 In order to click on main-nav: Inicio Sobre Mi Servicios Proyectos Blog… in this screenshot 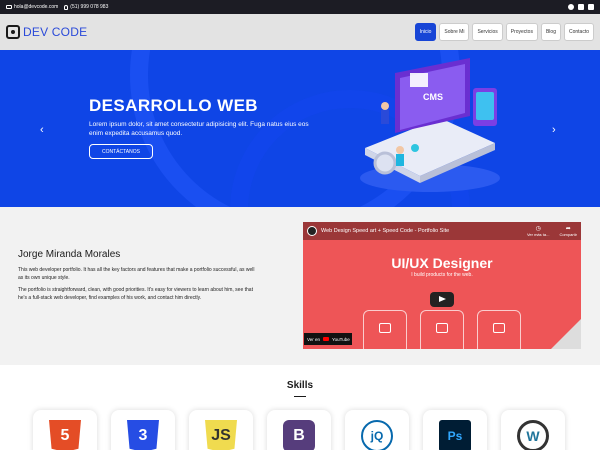, I will do `click(504, 32)`.